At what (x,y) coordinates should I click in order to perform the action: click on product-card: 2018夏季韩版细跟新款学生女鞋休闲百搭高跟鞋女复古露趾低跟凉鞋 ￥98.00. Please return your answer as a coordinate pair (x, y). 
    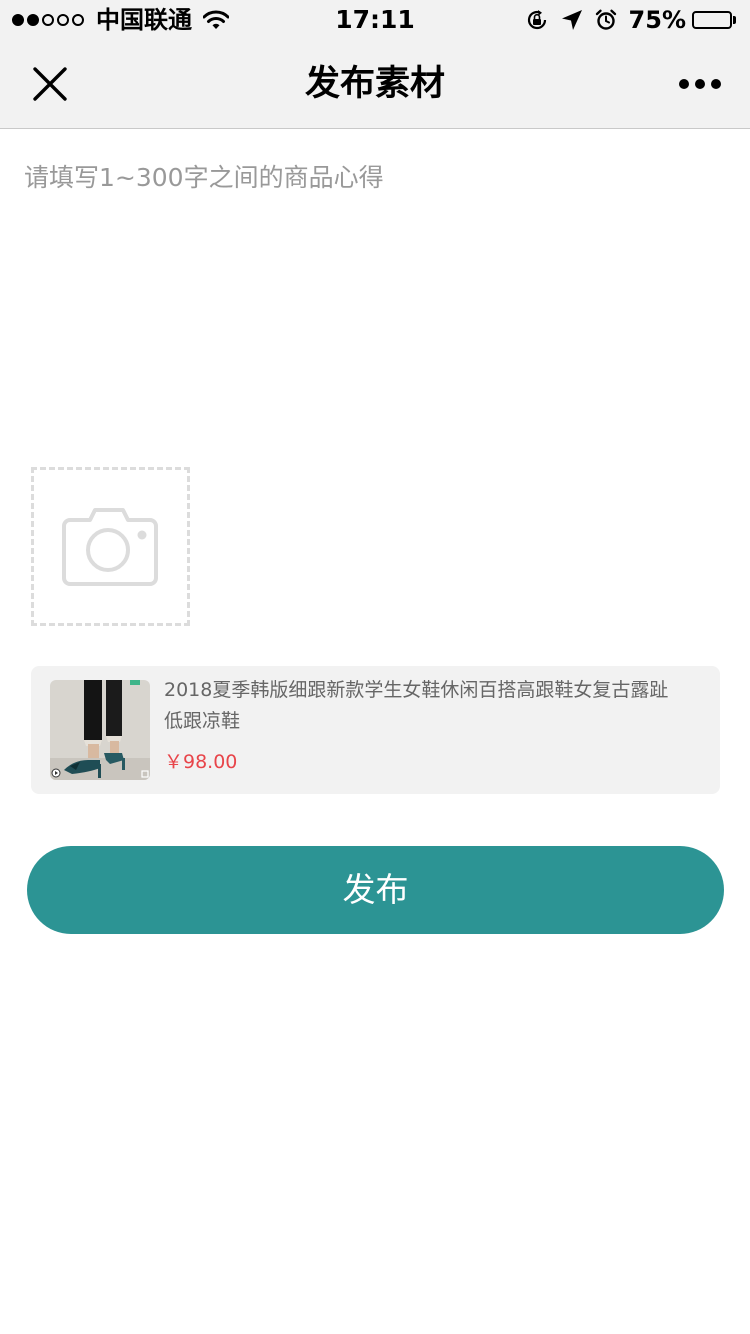
    Looking at the image, I should click on (375, 730).